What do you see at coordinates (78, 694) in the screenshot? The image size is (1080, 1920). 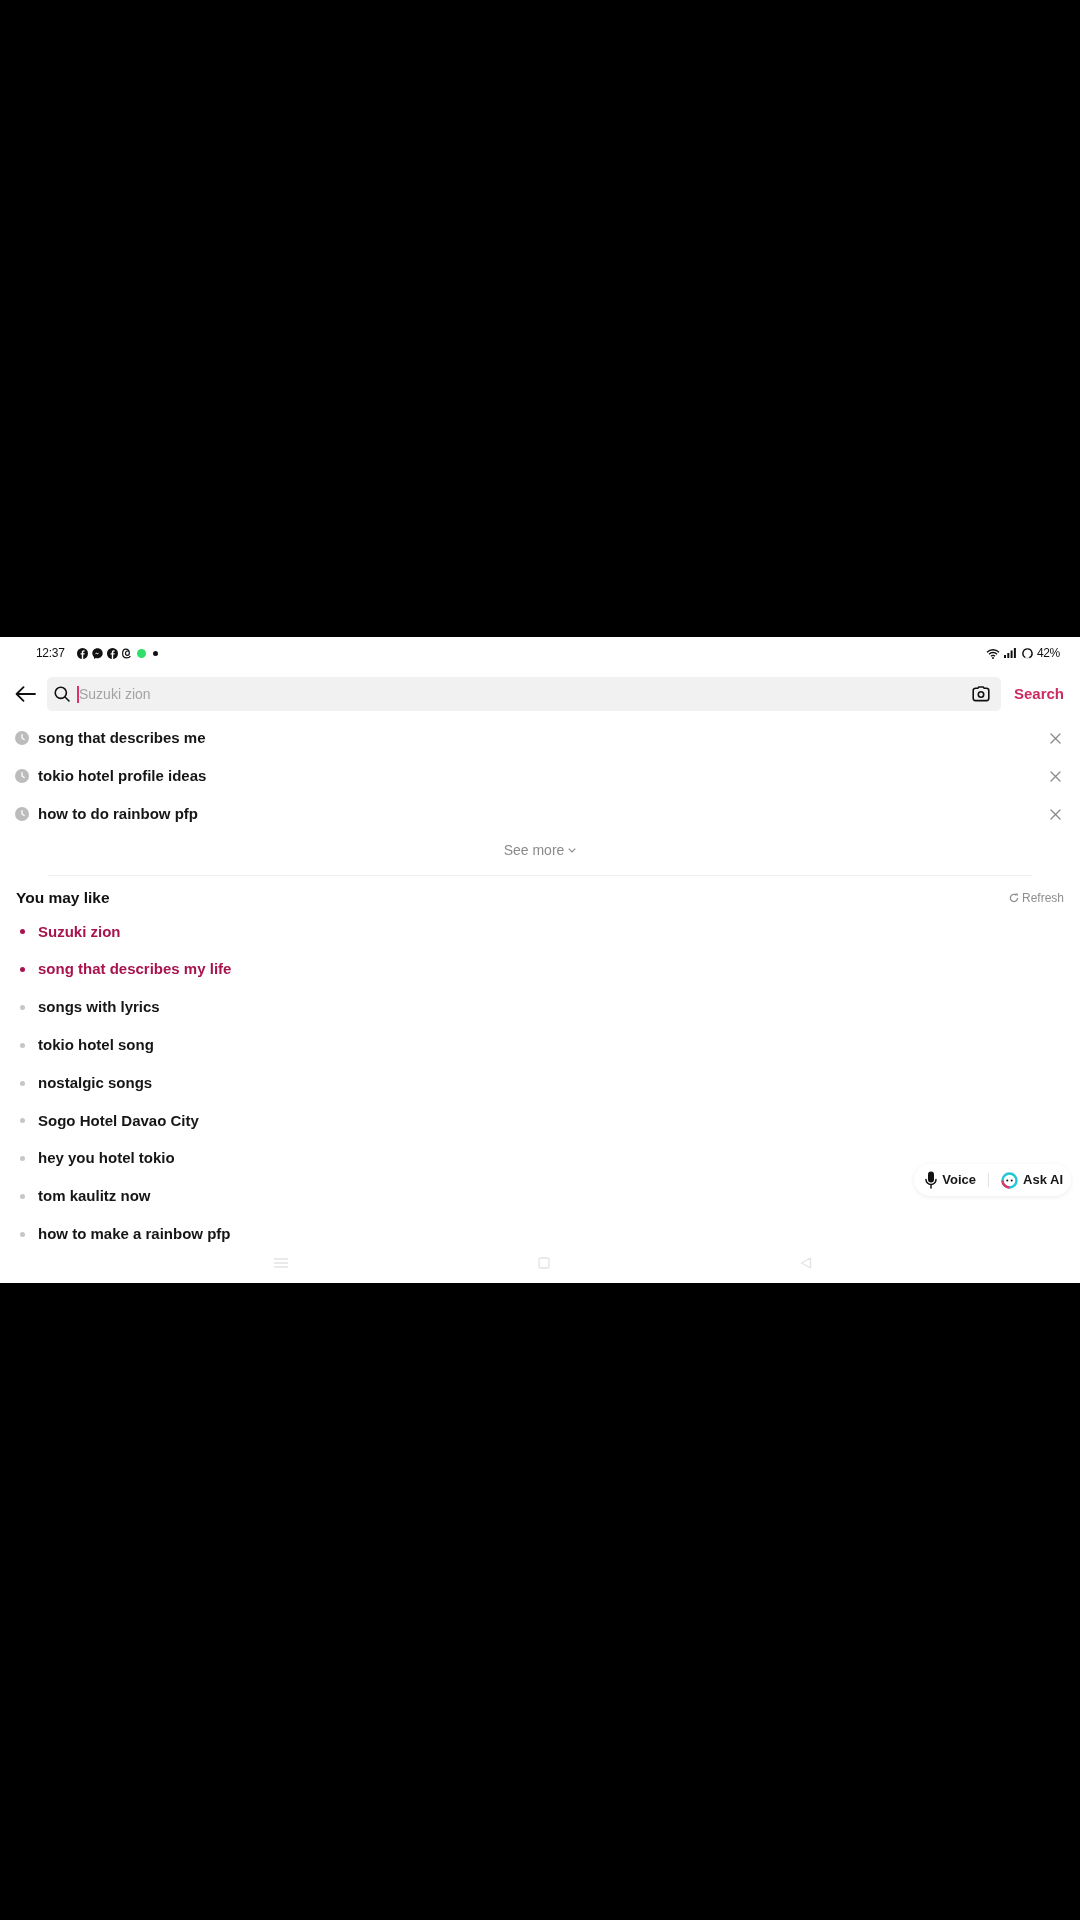 I see `text-cursor` at bounding box center [78, 694].